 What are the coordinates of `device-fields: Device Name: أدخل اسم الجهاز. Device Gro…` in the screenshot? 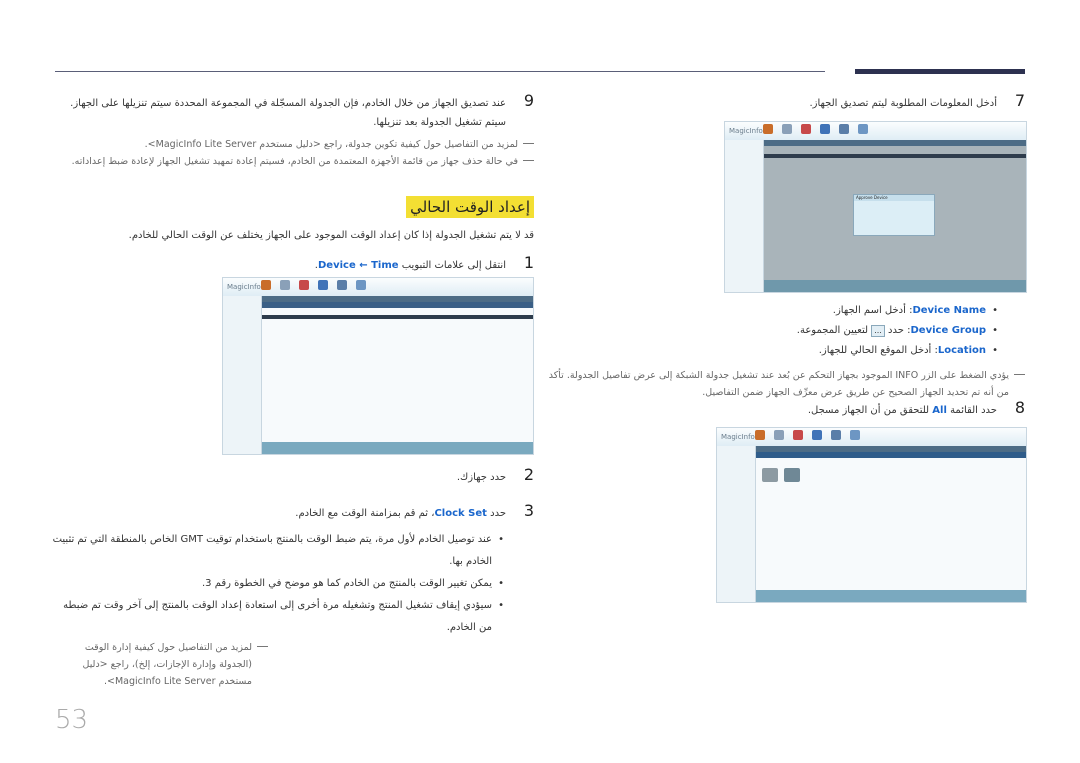 It's located at (780, 331).